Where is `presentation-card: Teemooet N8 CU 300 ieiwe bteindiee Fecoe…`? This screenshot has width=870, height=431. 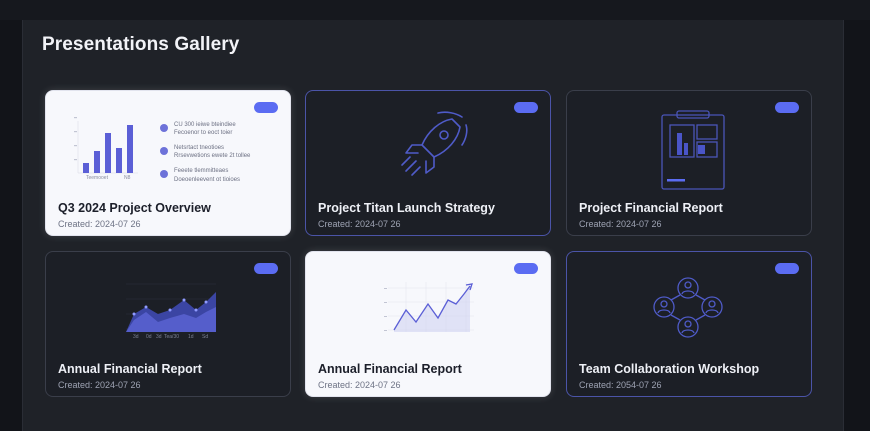
presentation-card: Teemooet N8 CU 300 ieiwe bteindiee Fecoe… is located at coordinates (168, 163).